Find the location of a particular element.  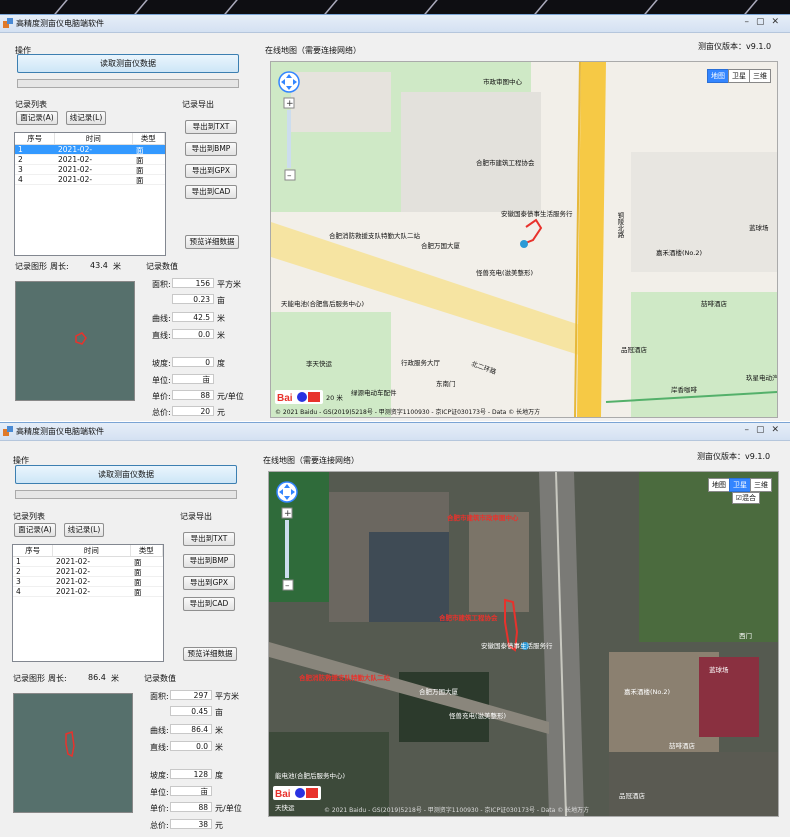

poi-label: 西门 is located at coordinates (745, 635).